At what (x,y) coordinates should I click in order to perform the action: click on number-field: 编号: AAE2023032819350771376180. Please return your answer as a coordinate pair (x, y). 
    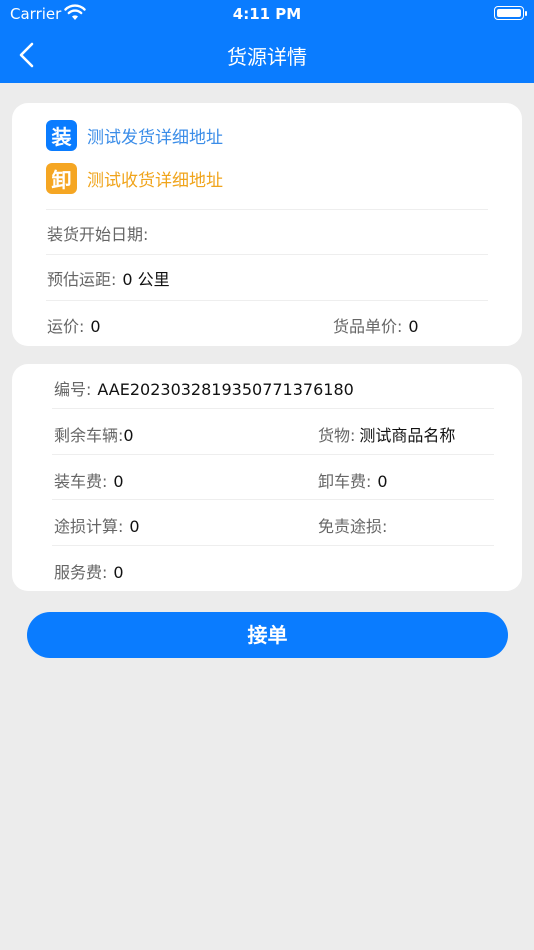
    Looking at the image, I should click on (204, 388).